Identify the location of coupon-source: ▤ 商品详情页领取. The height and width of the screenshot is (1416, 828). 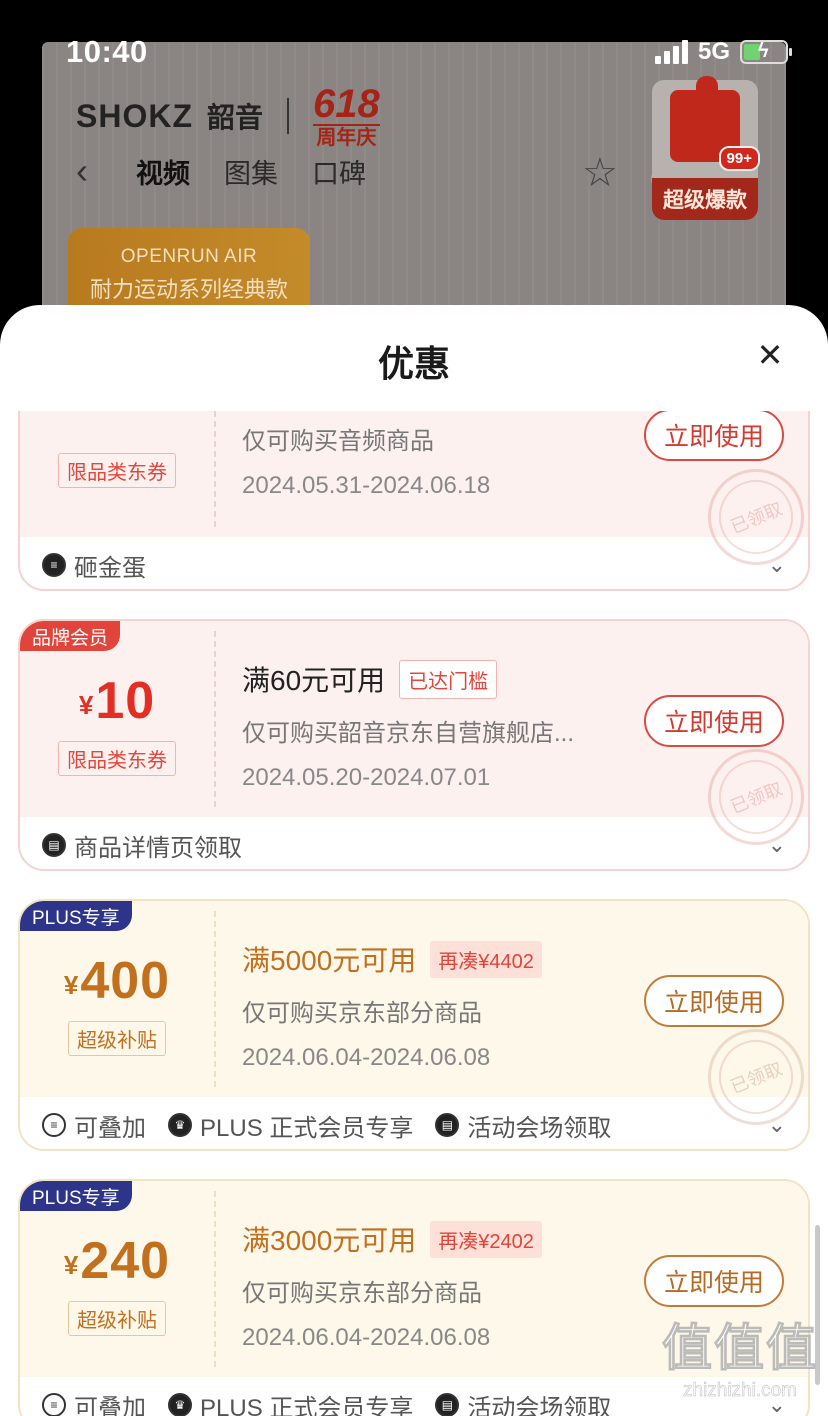
(142, 845).